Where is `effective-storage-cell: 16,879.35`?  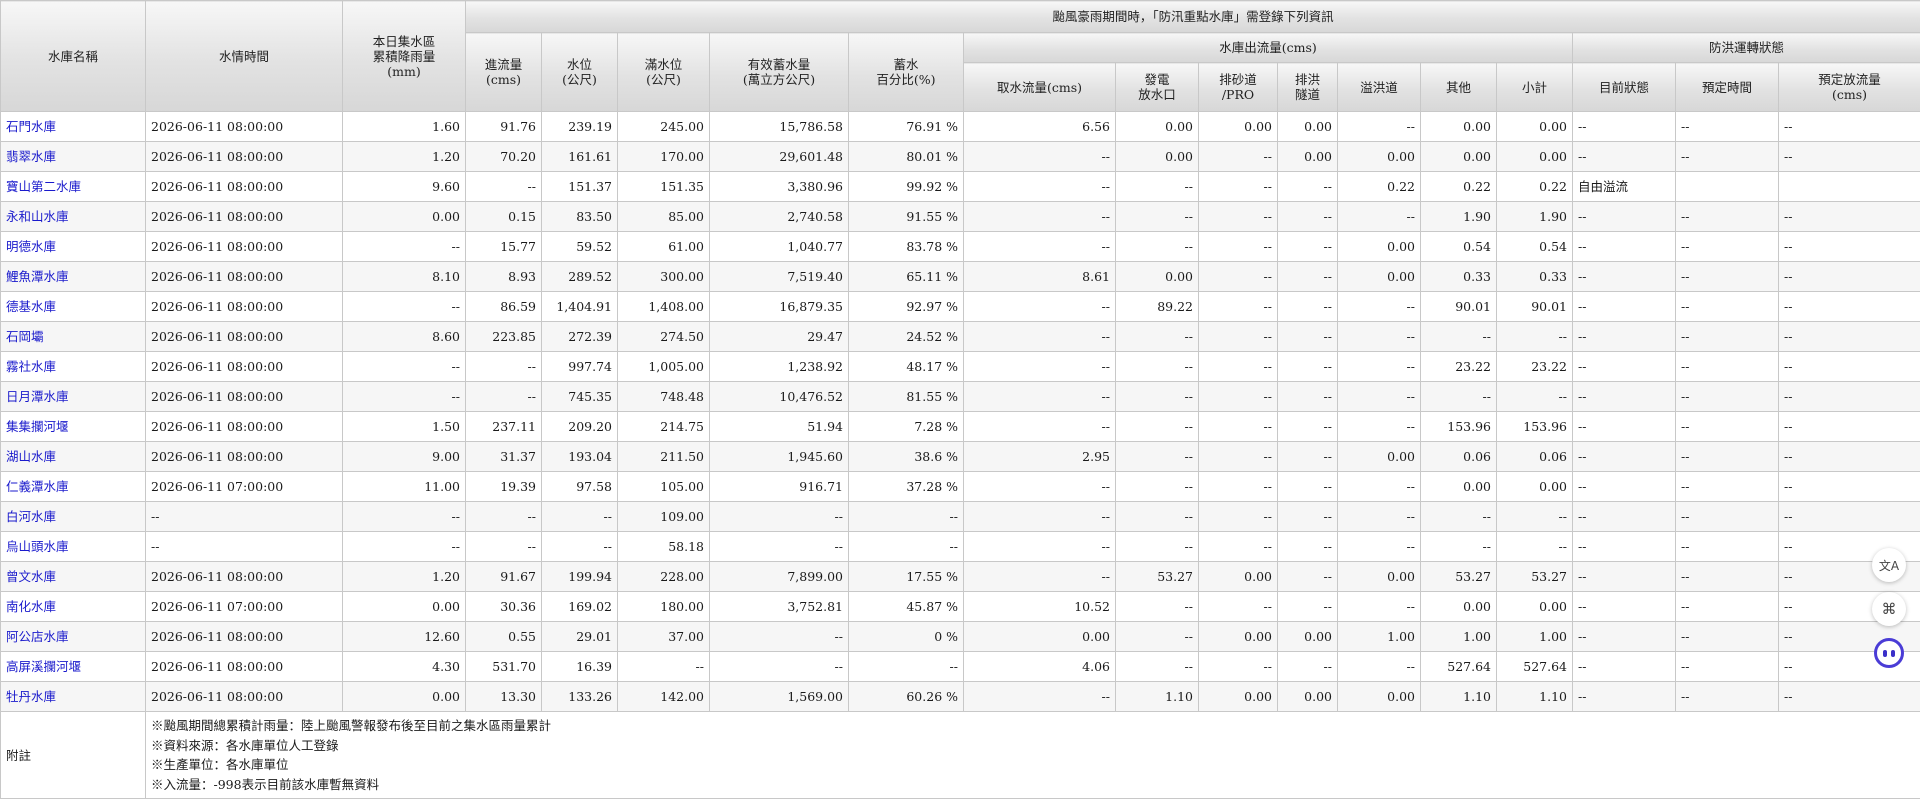 effective-storage-cell: 16,879.35 is located at coordinates (779, 306).